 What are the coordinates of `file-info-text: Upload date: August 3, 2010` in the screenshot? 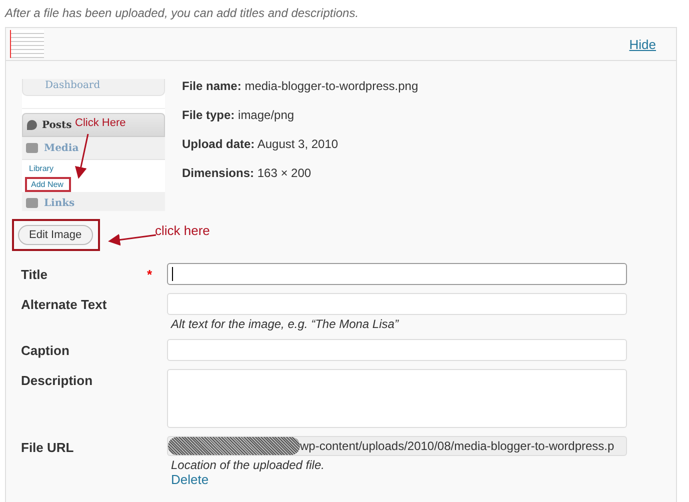 It's located at (261, 145).